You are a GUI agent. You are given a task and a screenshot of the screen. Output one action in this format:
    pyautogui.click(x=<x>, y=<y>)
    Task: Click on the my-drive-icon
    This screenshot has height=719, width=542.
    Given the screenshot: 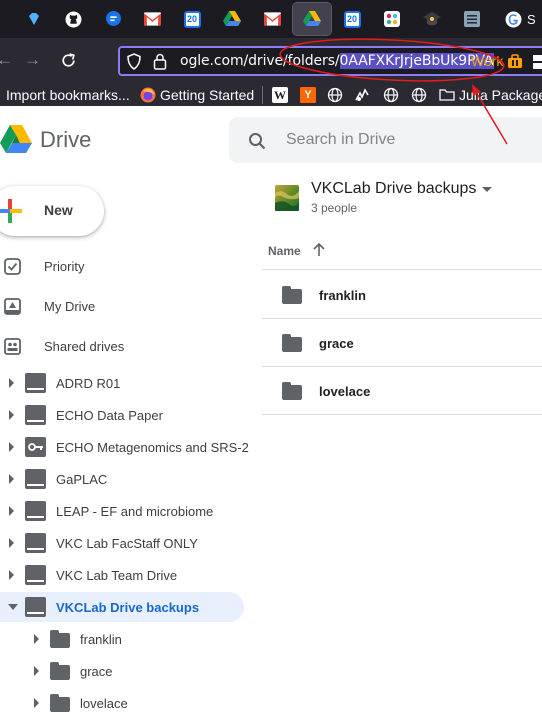 What is the action you would take?
    pyautogui.click(x=12, y=306)
    